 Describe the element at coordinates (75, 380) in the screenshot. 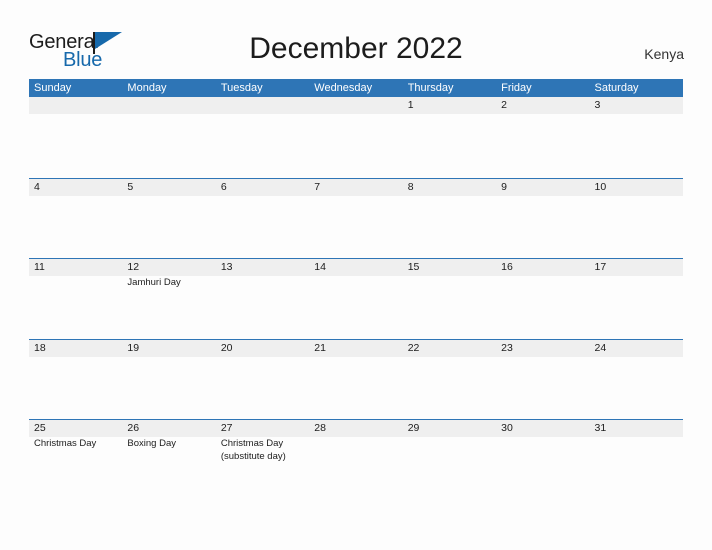

I see `day-cell: 18` at that location.